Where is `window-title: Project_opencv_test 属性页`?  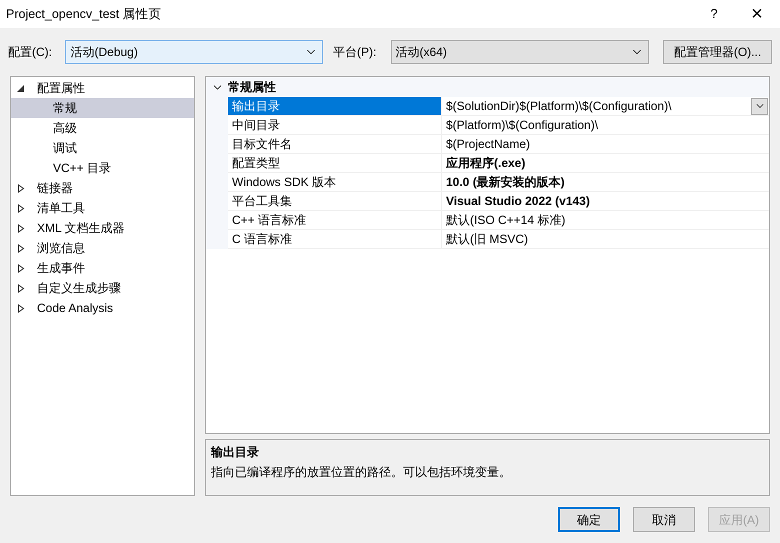
window-title: Project_opencv_test 属性页 is located at coordinates (84, 14).